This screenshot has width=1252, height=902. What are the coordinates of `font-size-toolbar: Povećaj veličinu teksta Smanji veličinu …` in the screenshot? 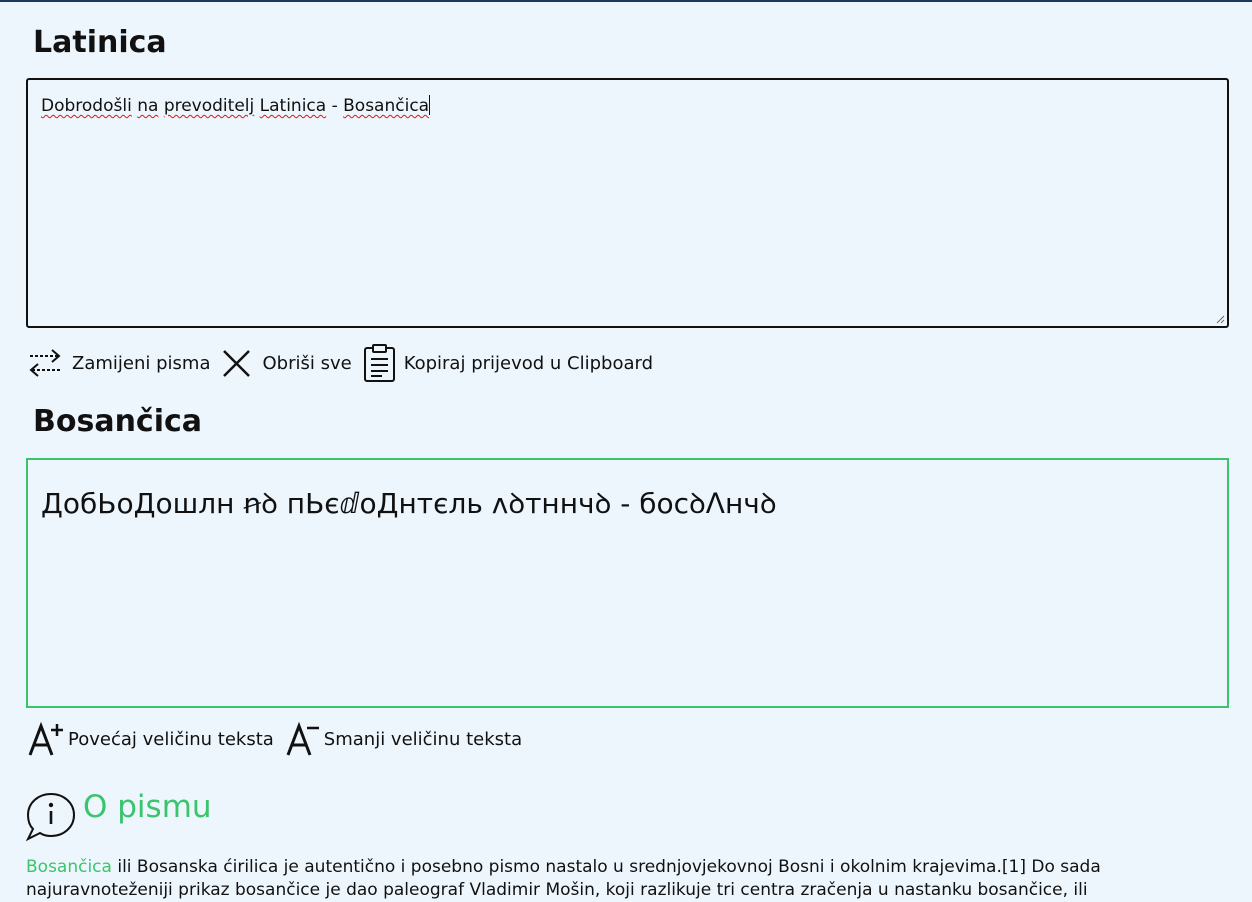 It's located at (279, 739).